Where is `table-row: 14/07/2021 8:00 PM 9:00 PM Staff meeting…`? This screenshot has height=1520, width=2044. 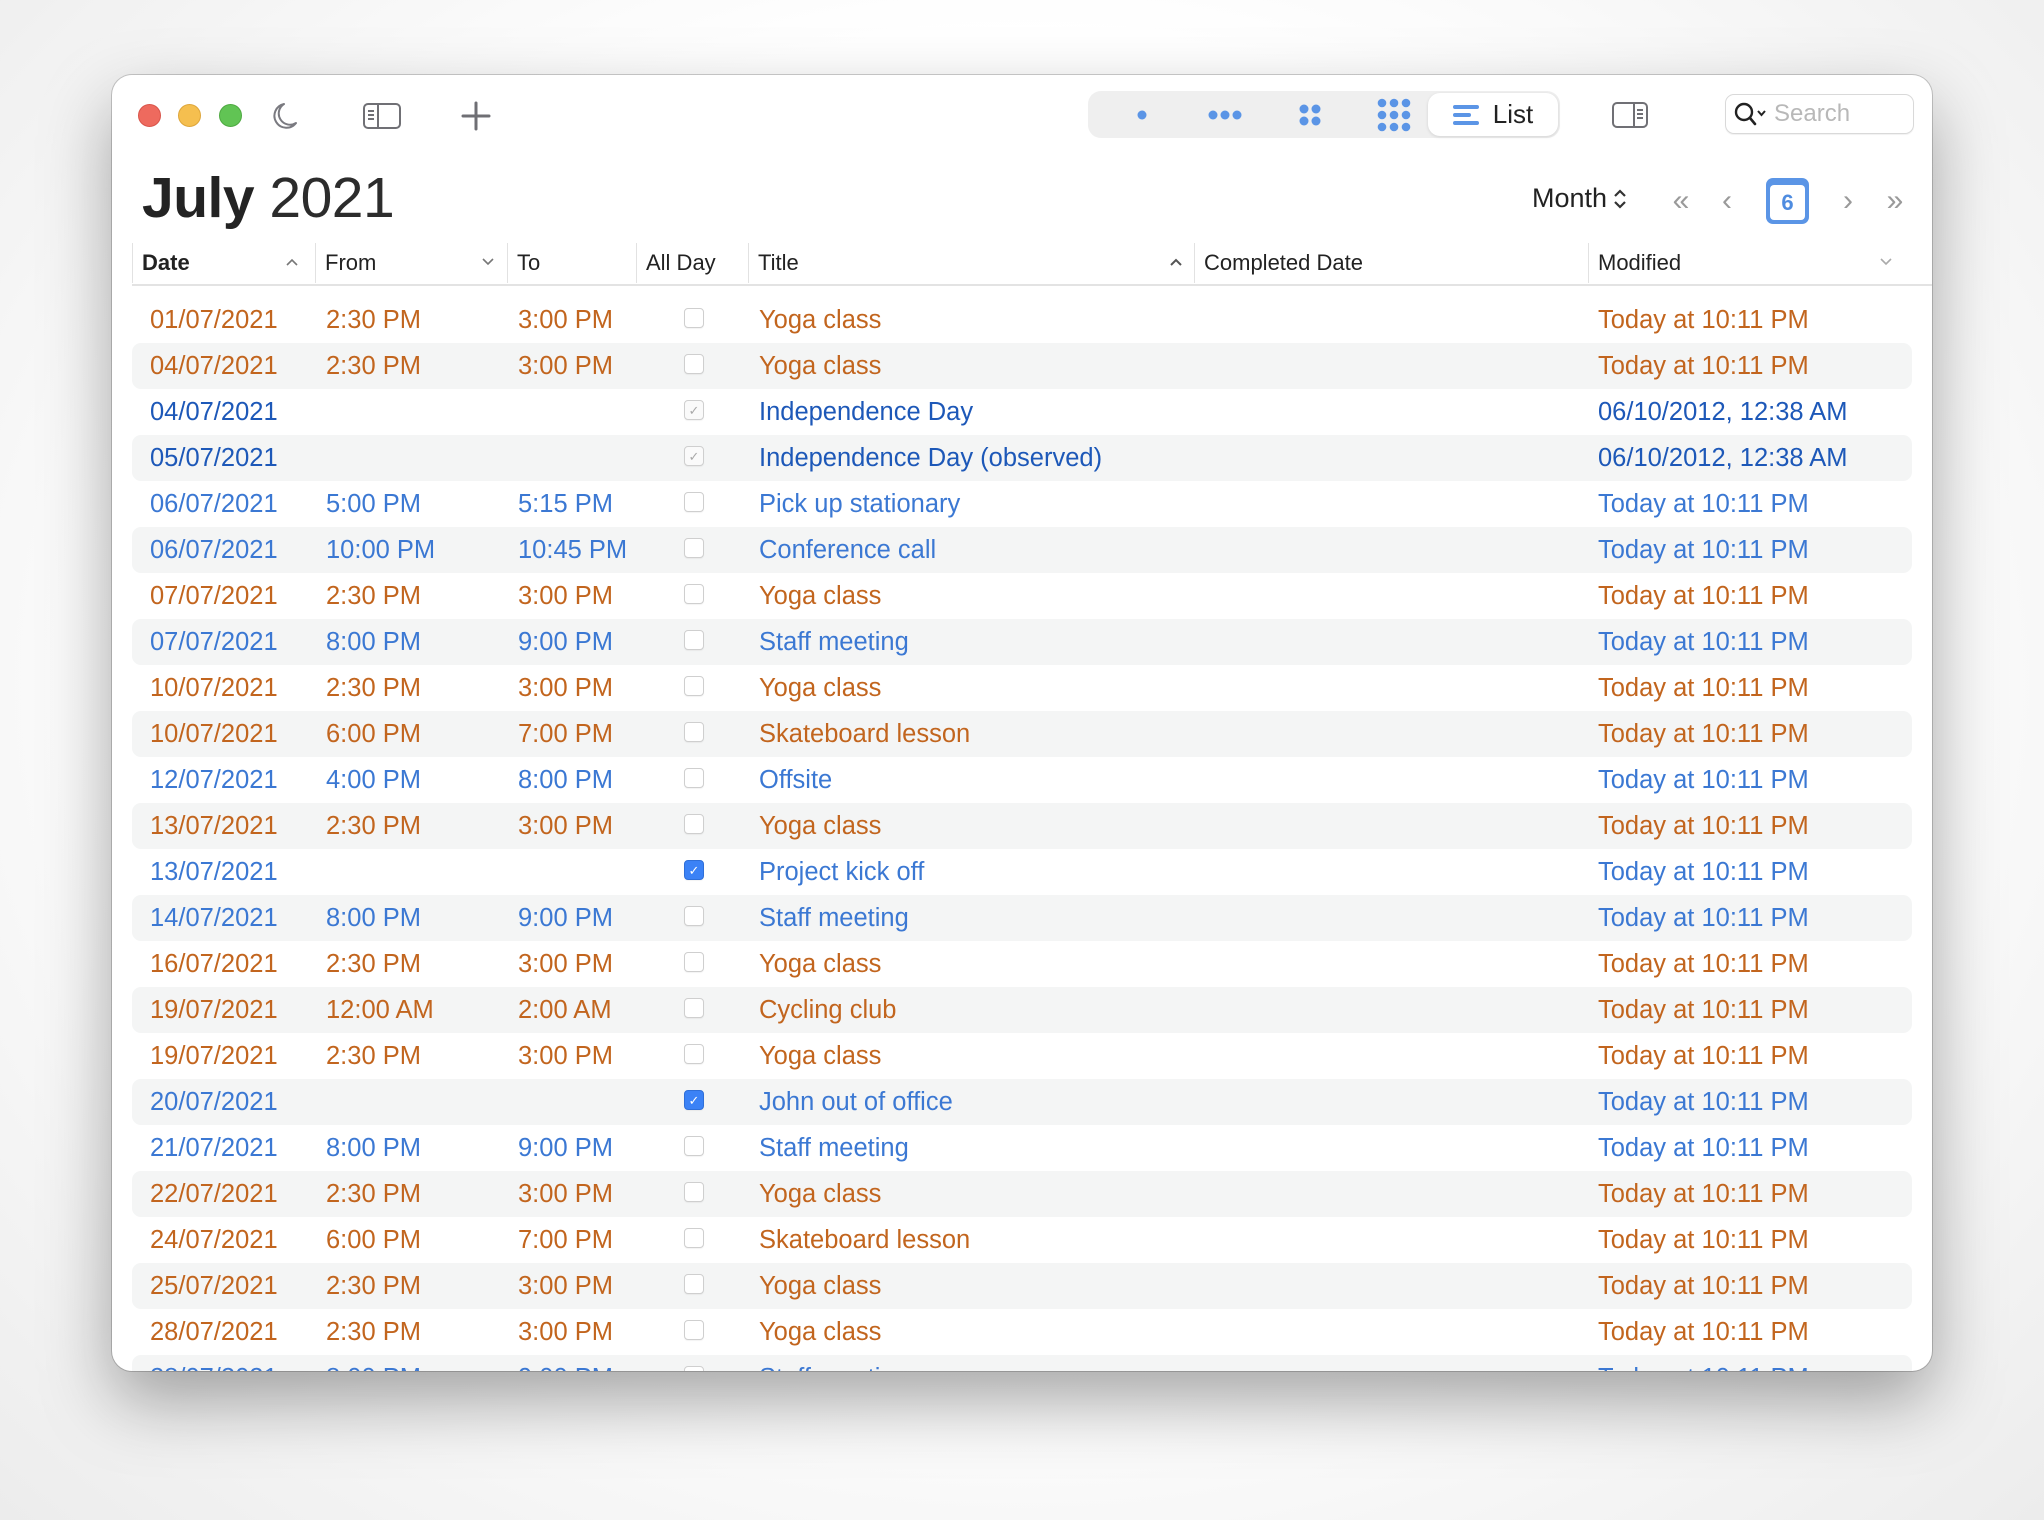
table-row: 14/07/2021 8:00 PM 9:00 PM Staff meeting… is located at coordinates (1022, 918).